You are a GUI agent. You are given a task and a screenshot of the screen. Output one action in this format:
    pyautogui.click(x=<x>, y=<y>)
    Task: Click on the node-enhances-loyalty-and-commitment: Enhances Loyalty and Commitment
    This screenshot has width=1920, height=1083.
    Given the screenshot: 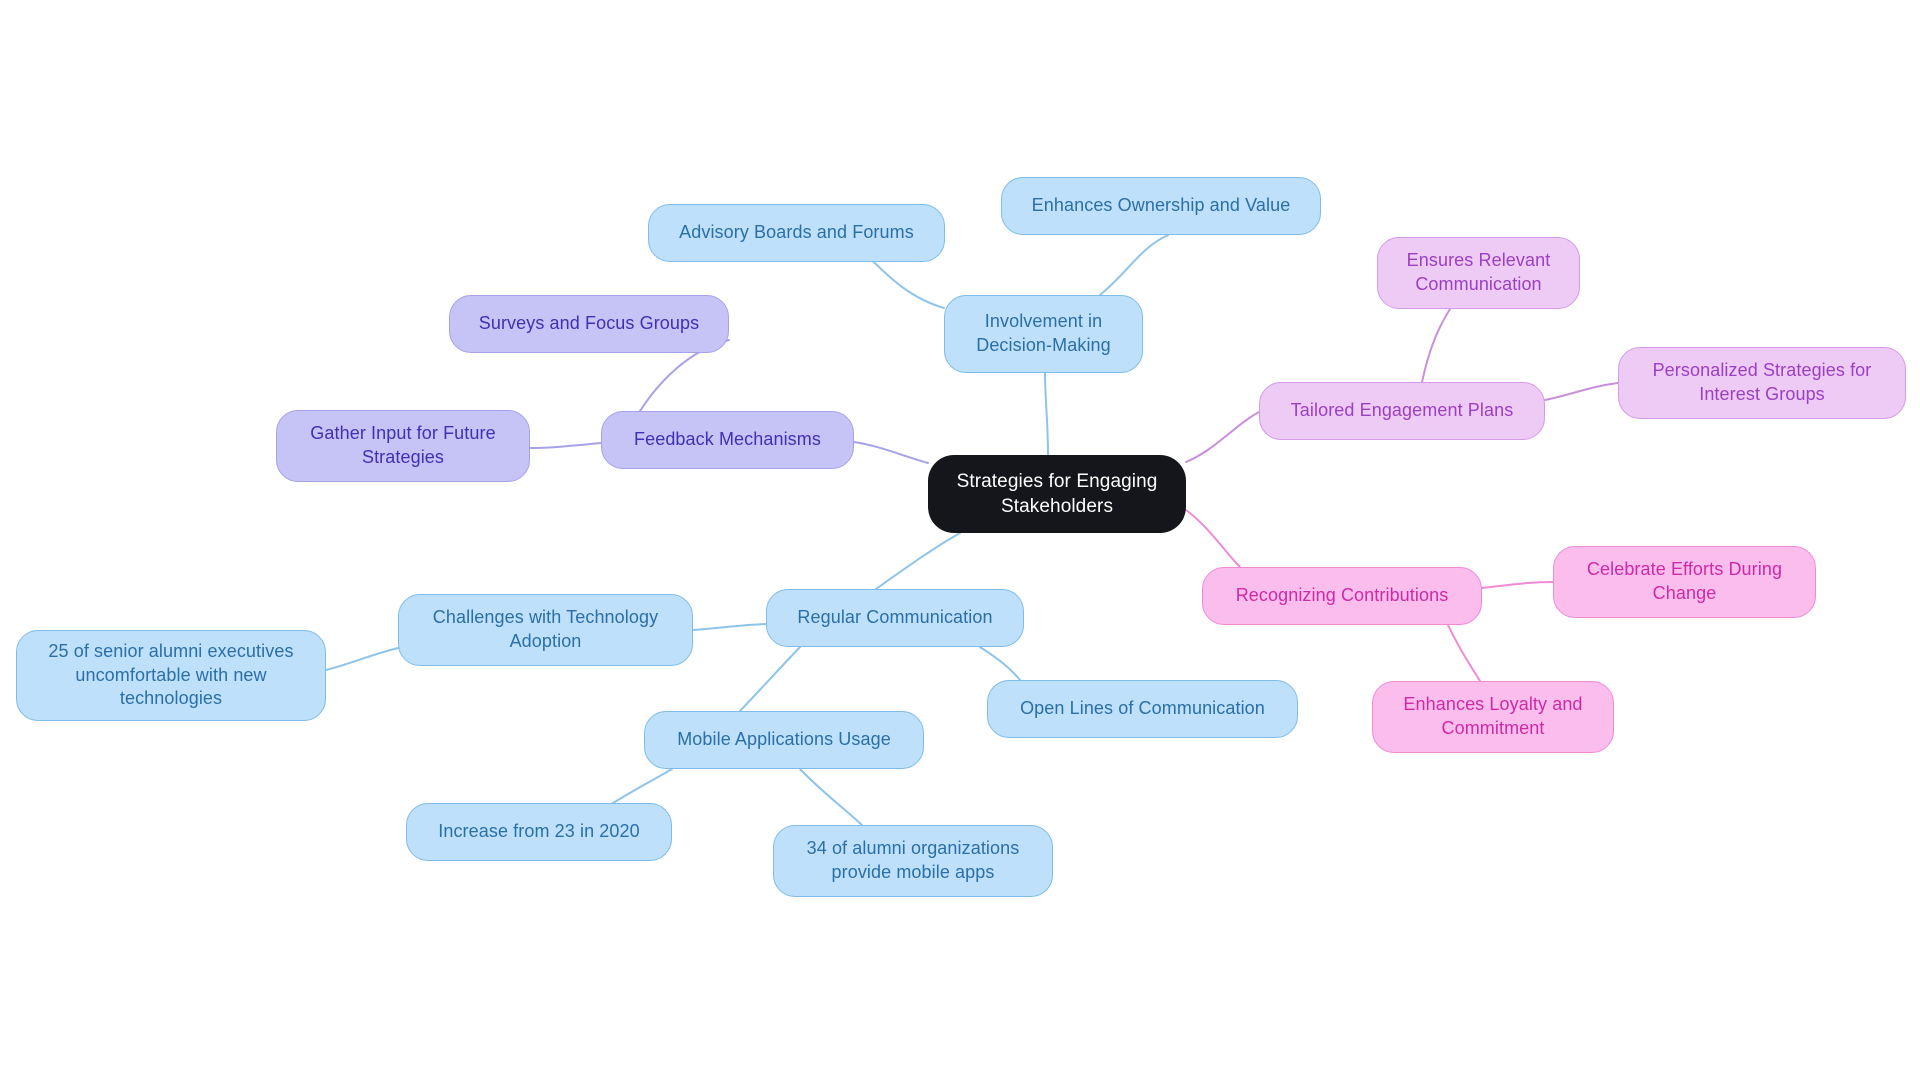 What is the action you would take?
    pyautogui.click(x=1493, y=717)
    